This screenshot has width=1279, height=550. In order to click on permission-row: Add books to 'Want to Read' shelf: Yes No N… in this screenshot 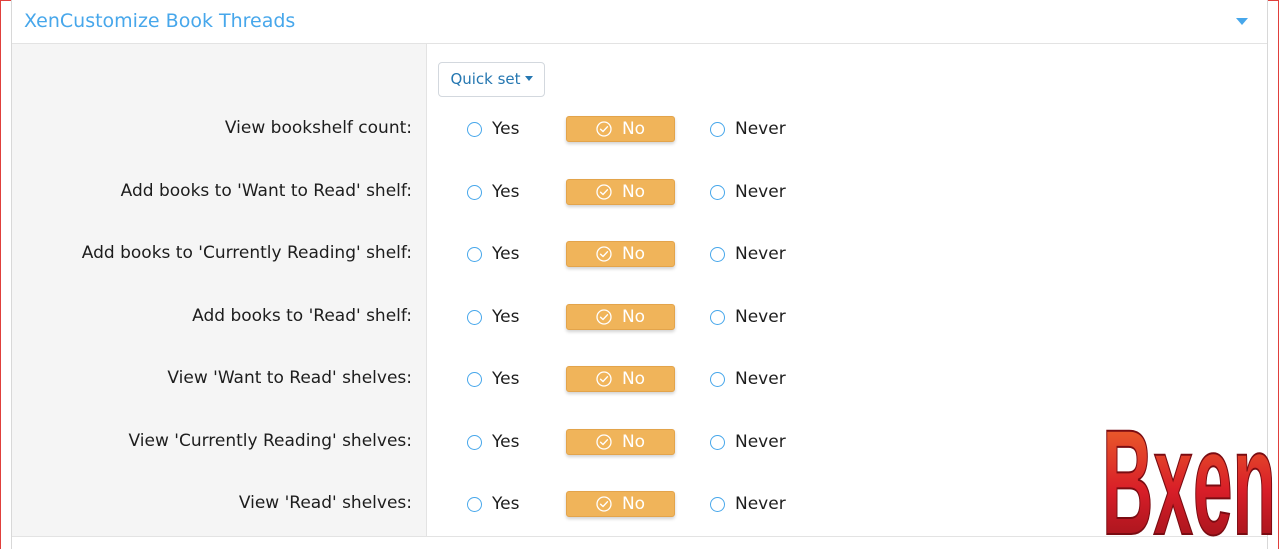, I will do `click(639, 192)`.